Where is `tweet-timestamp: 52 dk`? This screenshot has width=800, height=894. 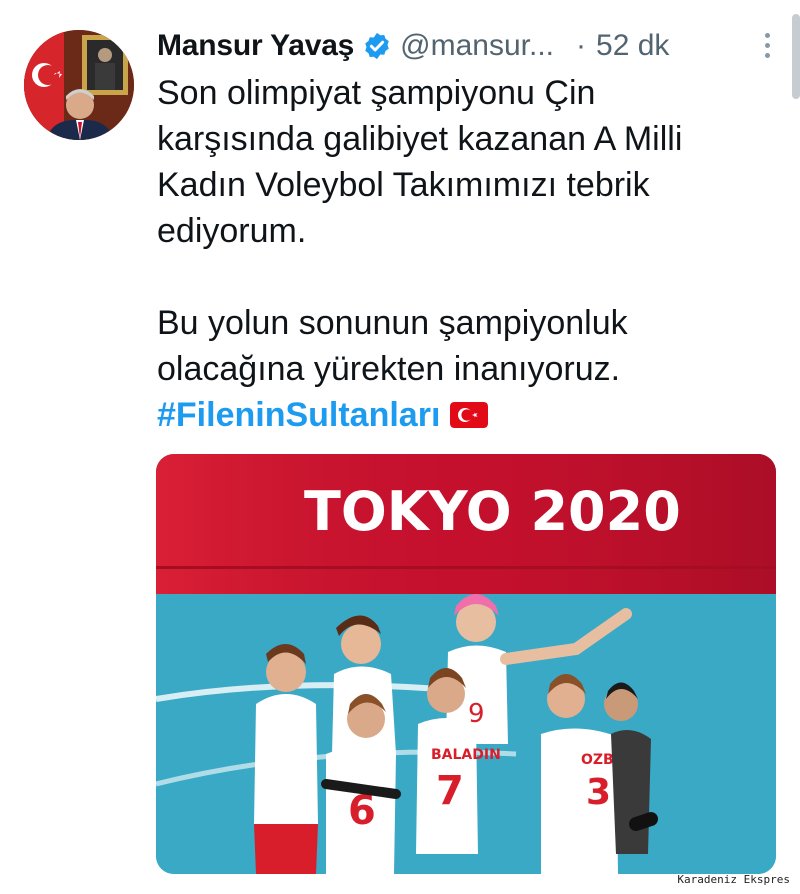 tweet-timestamp: 52 dk is located at coordinates (632, 46).